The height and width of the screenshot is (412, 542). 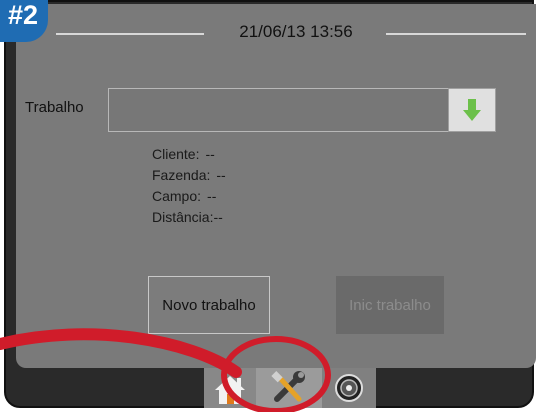 I want to click on detail-label: Cliente:, so click(x=176, y=154).